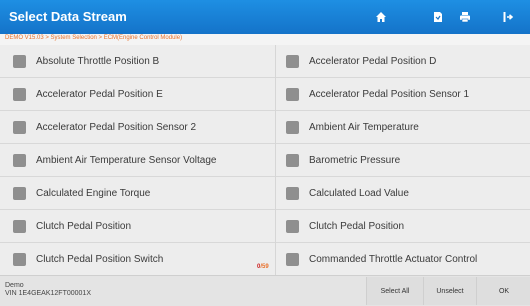  I want to click on list-item: Accelerator Pedal Position Sensor 2, so click(137, 127).